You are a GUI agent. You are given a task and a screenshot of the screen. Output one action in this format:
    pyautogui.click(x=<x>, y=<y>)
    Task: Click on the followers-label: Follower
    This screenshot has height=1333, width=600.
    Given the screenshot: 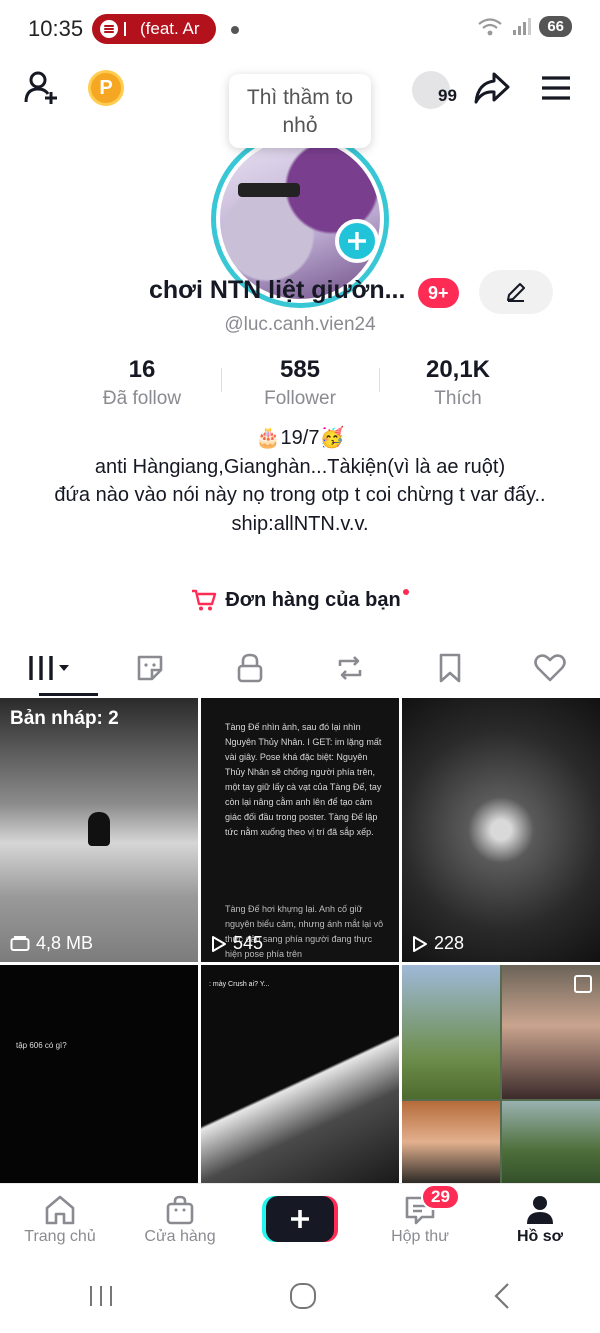 What is the action you would take?
    pyautogui.click(x=300, y=398)
    